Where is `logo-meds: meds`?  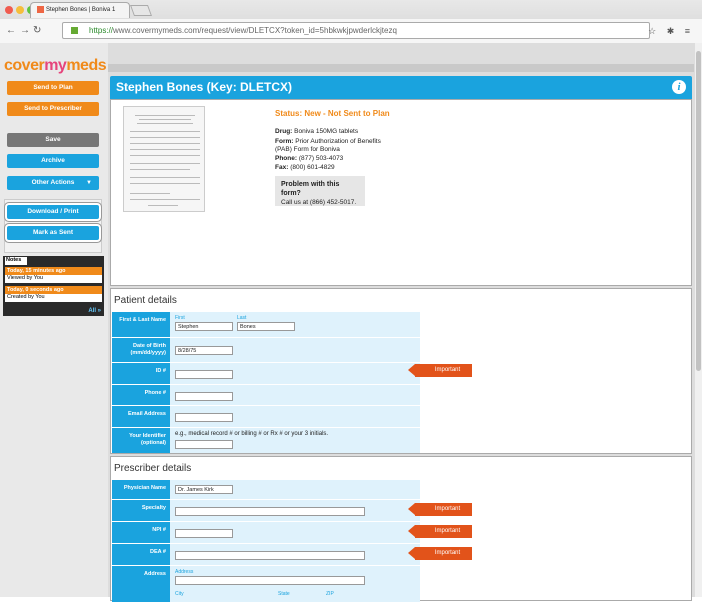
logo-meds: meds is located at coordinates (86, 65).